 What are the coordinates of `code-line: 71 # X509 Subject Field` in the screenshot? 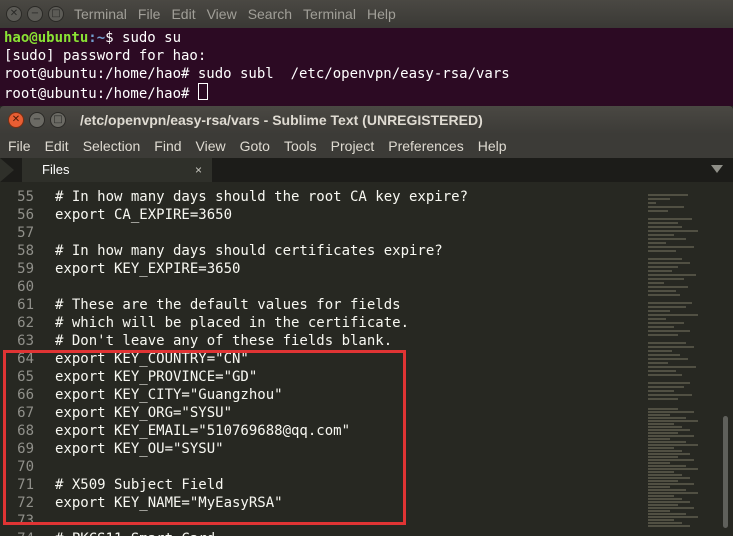 It's located at (366, 485).